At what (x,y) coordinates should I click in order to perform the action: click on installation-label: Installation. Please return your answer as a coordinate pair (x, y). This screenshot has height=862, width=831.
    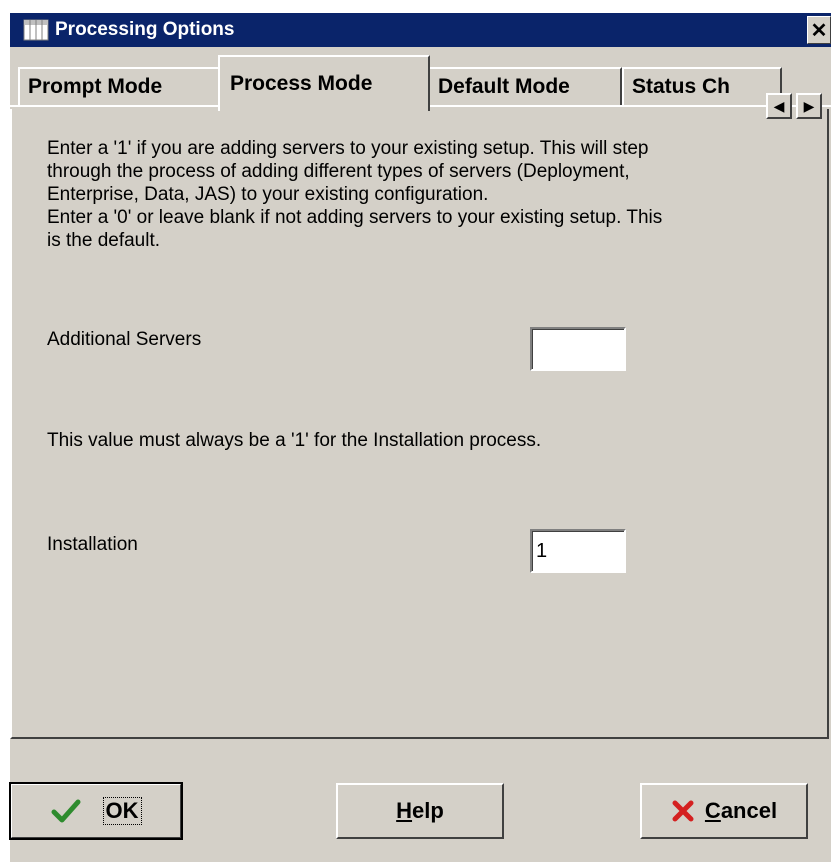
    Looking at the image, I should click on (92, 544).